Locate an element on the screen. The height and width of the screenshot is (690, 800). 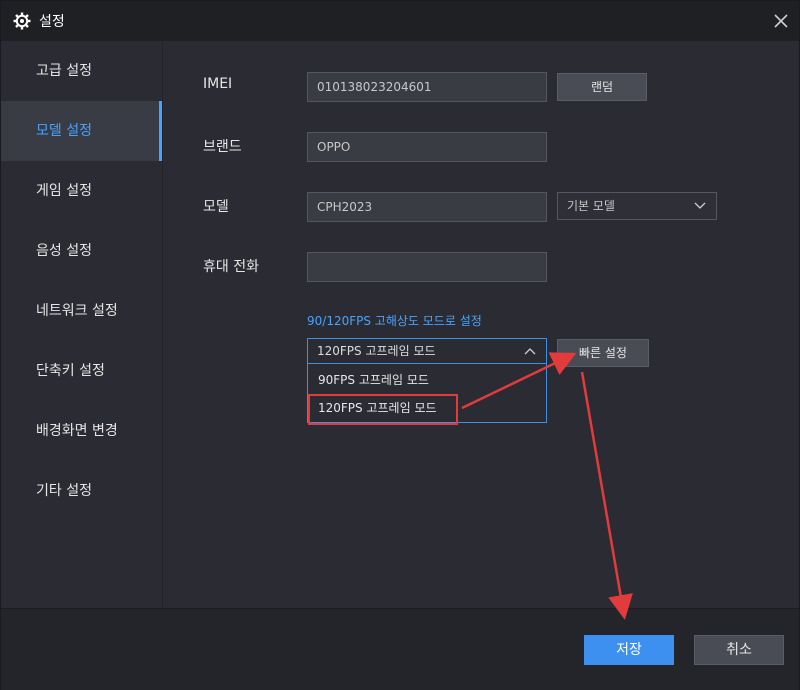
brand-field: OPPO is located at coordinates (427, 147).